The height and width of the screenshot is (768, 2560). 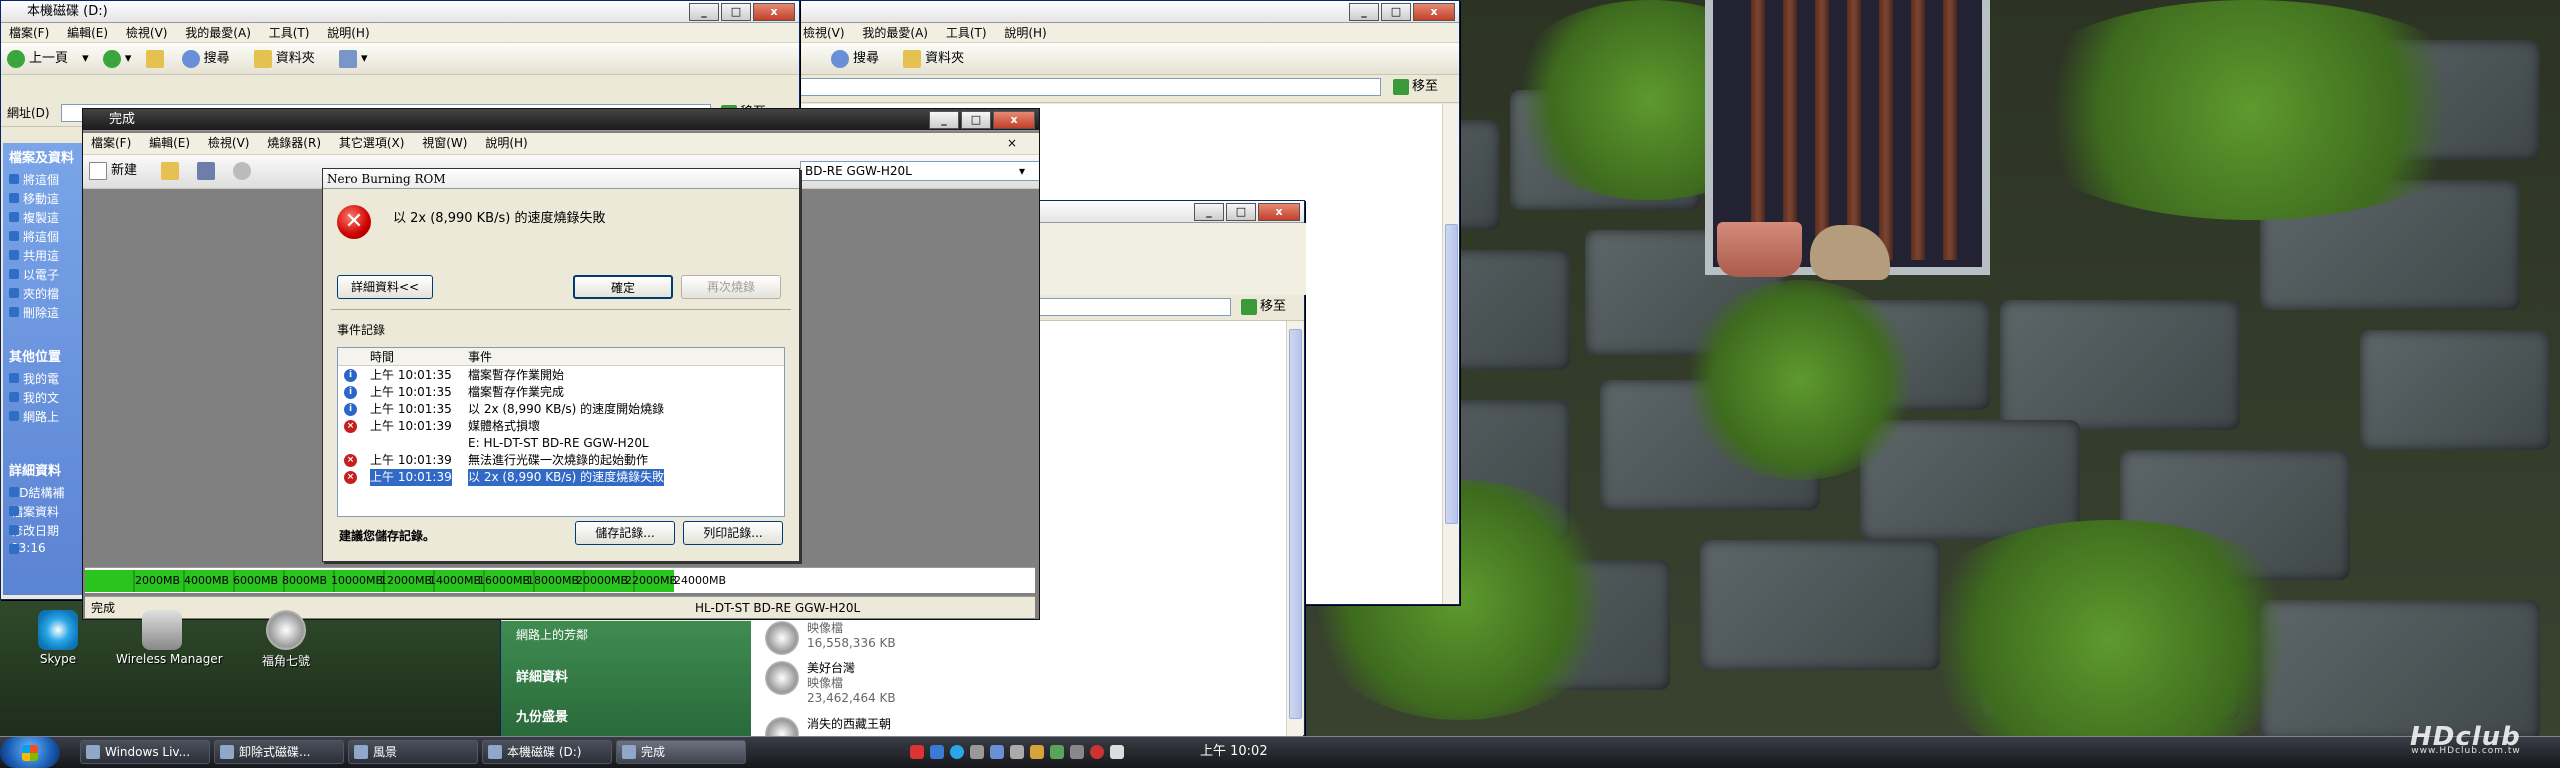 I want to click on title-bar: 本機磁碟 (D:) _ □ x, so click(x=400, y=12).